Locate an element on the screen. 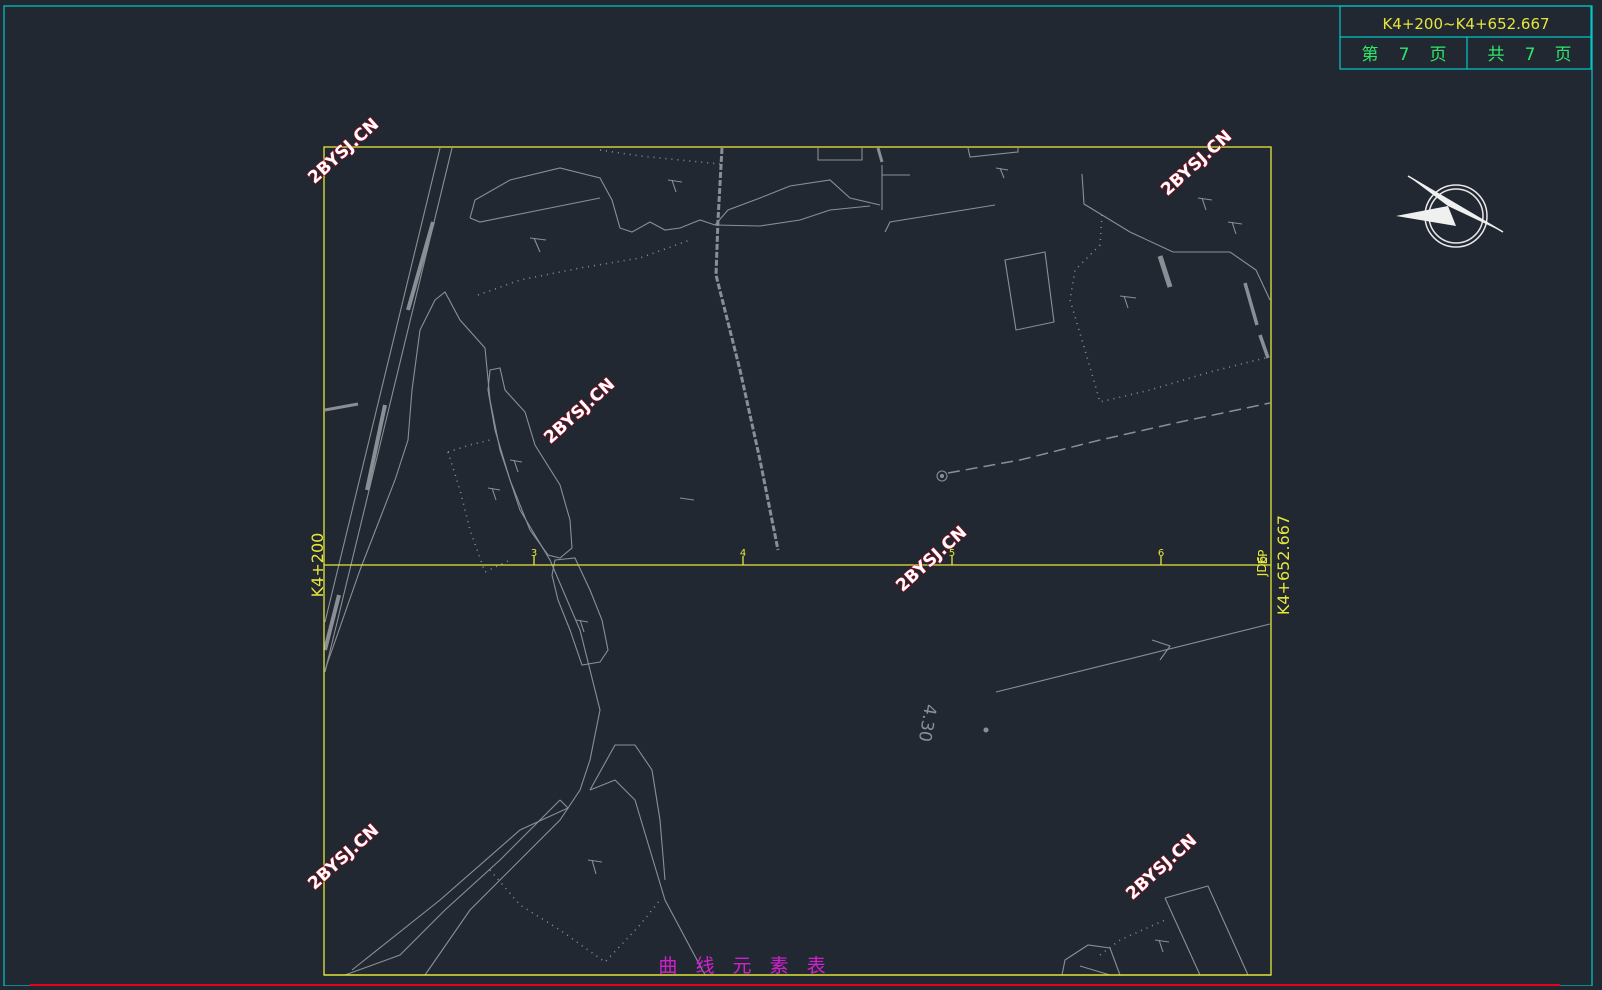 This screenshot has height=990, width=1602. current-page-cell: 第 7 页 is located at coordinates (1404, 55).